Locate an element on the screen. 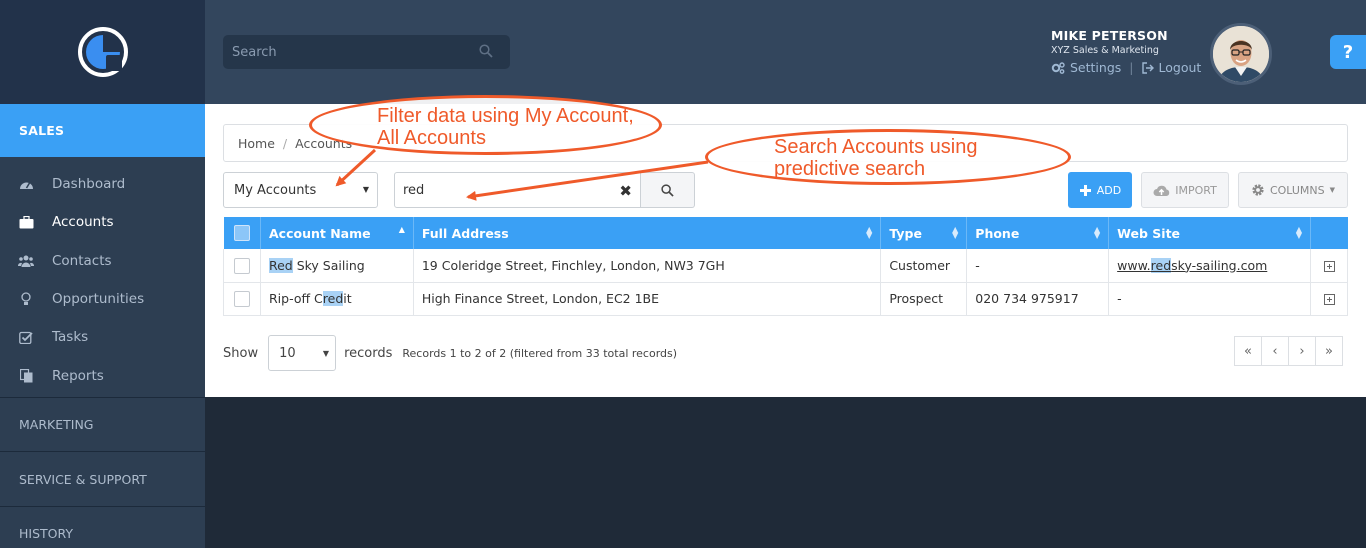 The image size is (1366, 548). column-header-phone: Phone ▲ ▼ is located at coordinates (1038, 233).